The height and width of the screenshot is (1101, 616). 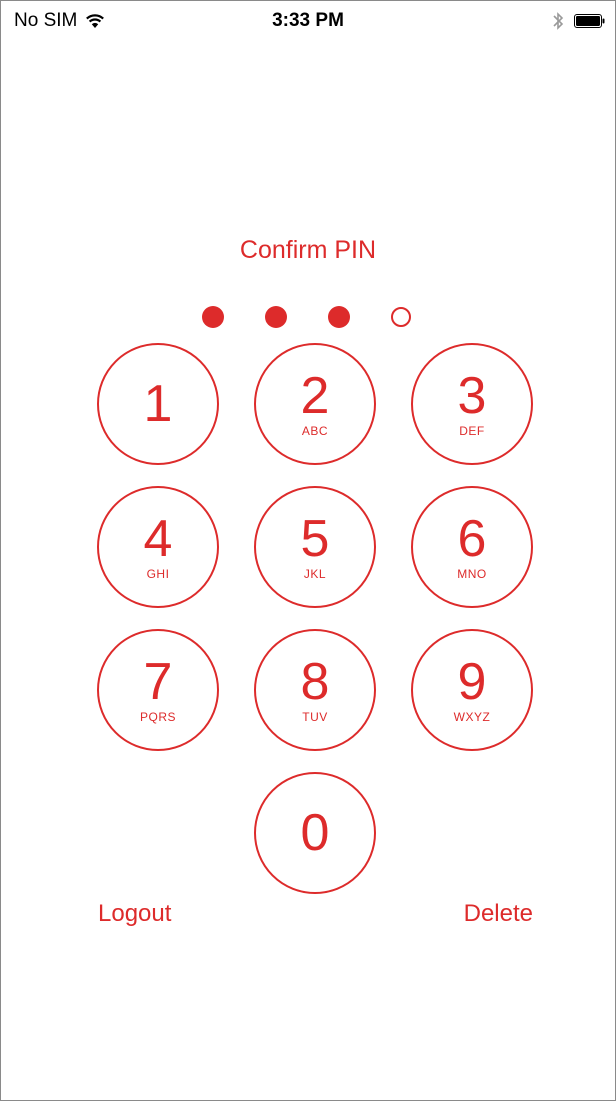 I want to click on key-letters: JKL, so click(x=315, y=574).